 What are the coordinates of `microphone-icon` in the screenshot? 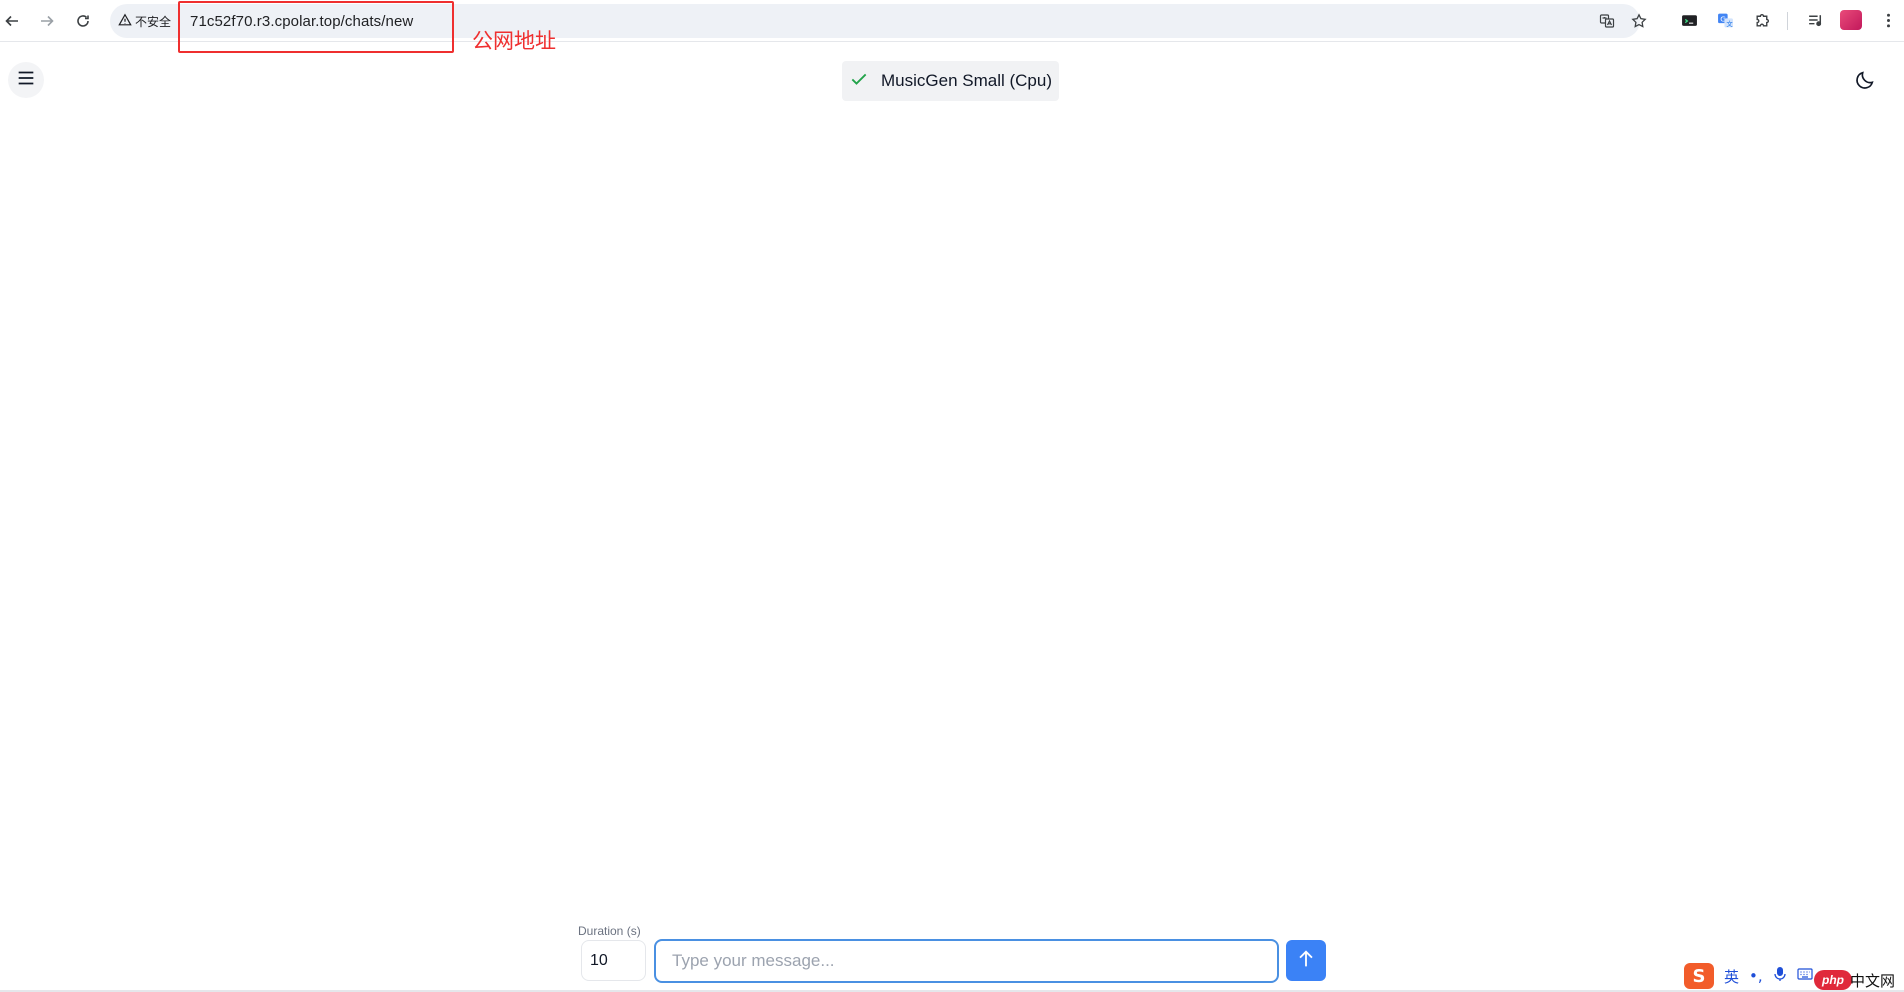 It's located at (1780, 976).